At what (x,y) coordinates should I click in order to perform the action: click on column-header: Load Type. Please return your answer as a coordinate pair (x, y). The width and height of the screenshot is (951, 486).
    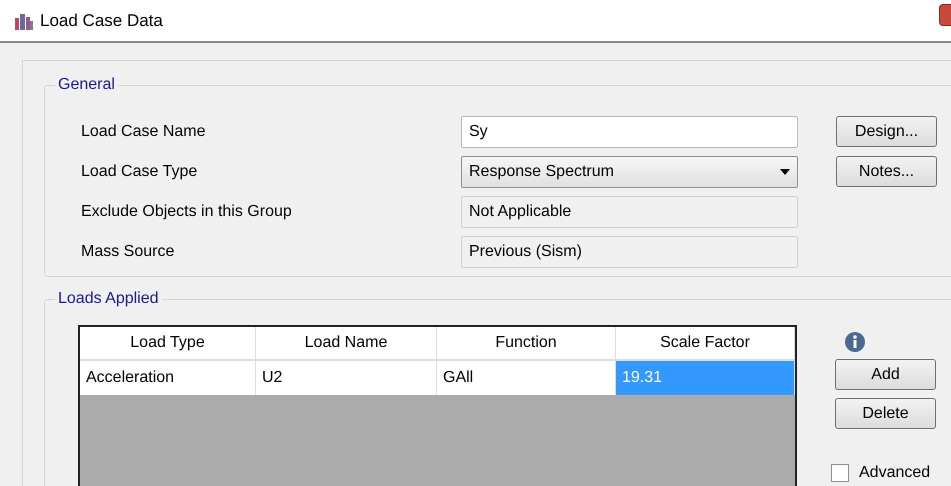
    Looking at the image, I should click on (168, 344).